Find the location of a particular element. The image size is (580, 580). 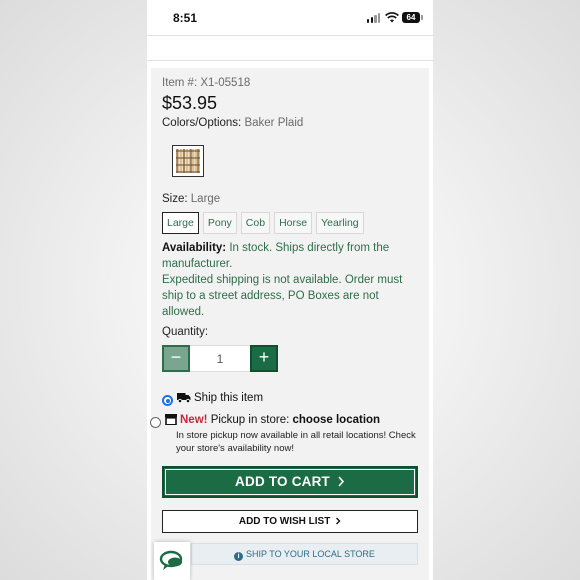

size-label: Size: is located at coordinates (175, 199).